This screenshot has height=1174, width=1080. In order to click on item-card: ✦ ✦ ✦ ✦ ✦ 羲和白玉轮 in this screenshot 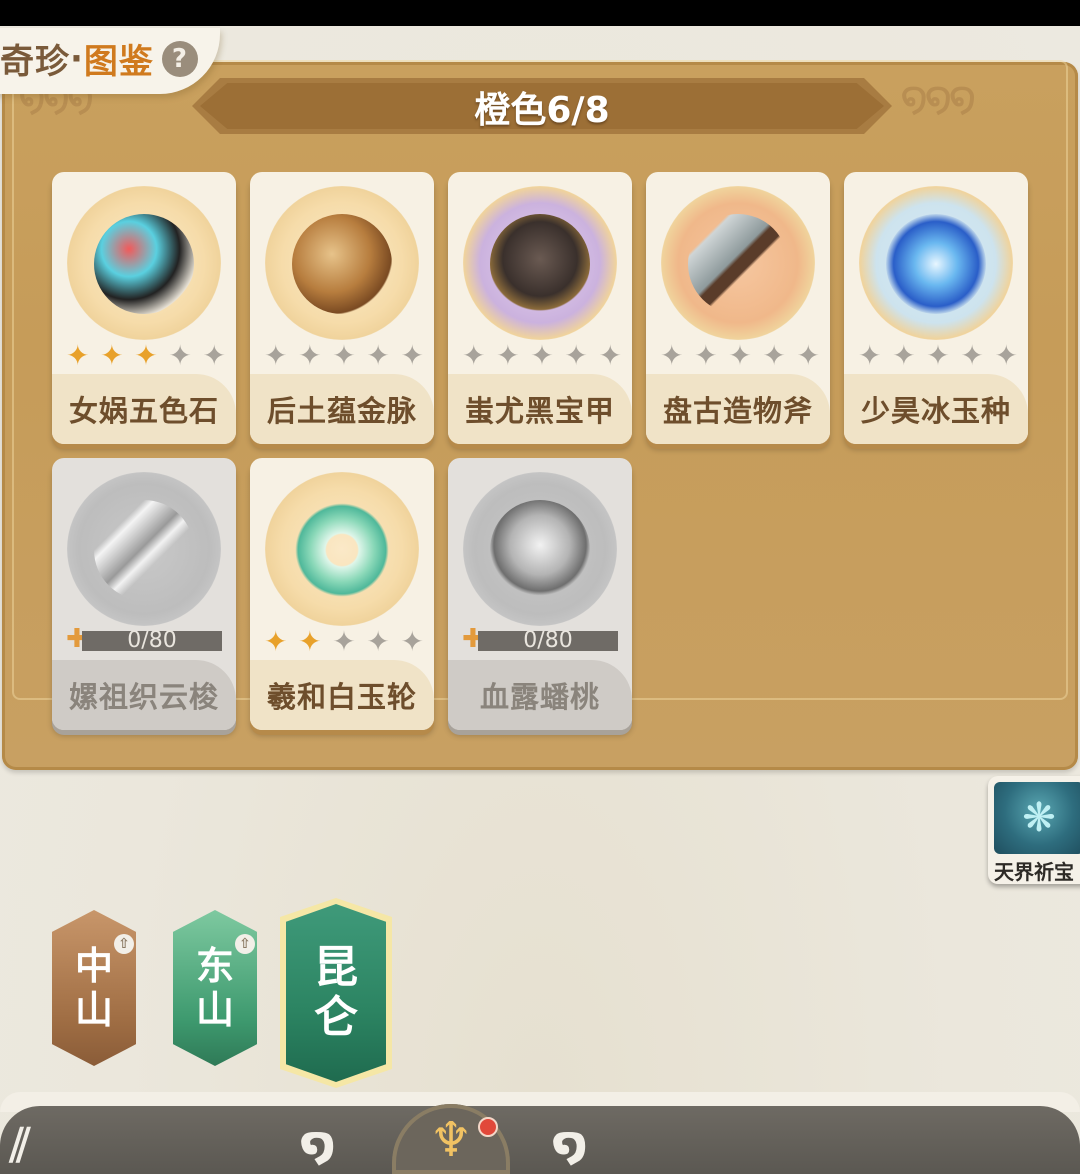, I will do `click(342, 594)`.